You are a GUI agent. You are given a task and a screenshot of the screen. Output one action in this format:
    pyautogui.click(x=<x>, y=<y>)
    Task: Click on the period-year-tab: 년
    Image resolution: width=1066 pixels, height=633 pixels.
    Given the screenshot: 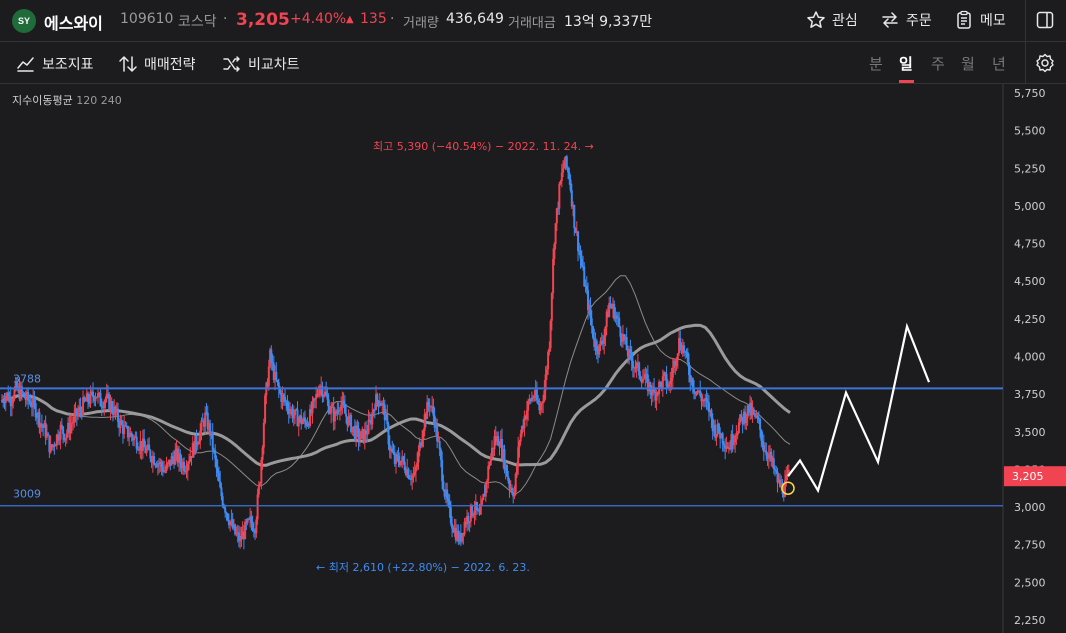 What is the action you would take?
    pyautogui.click(x=999, y=63)
    